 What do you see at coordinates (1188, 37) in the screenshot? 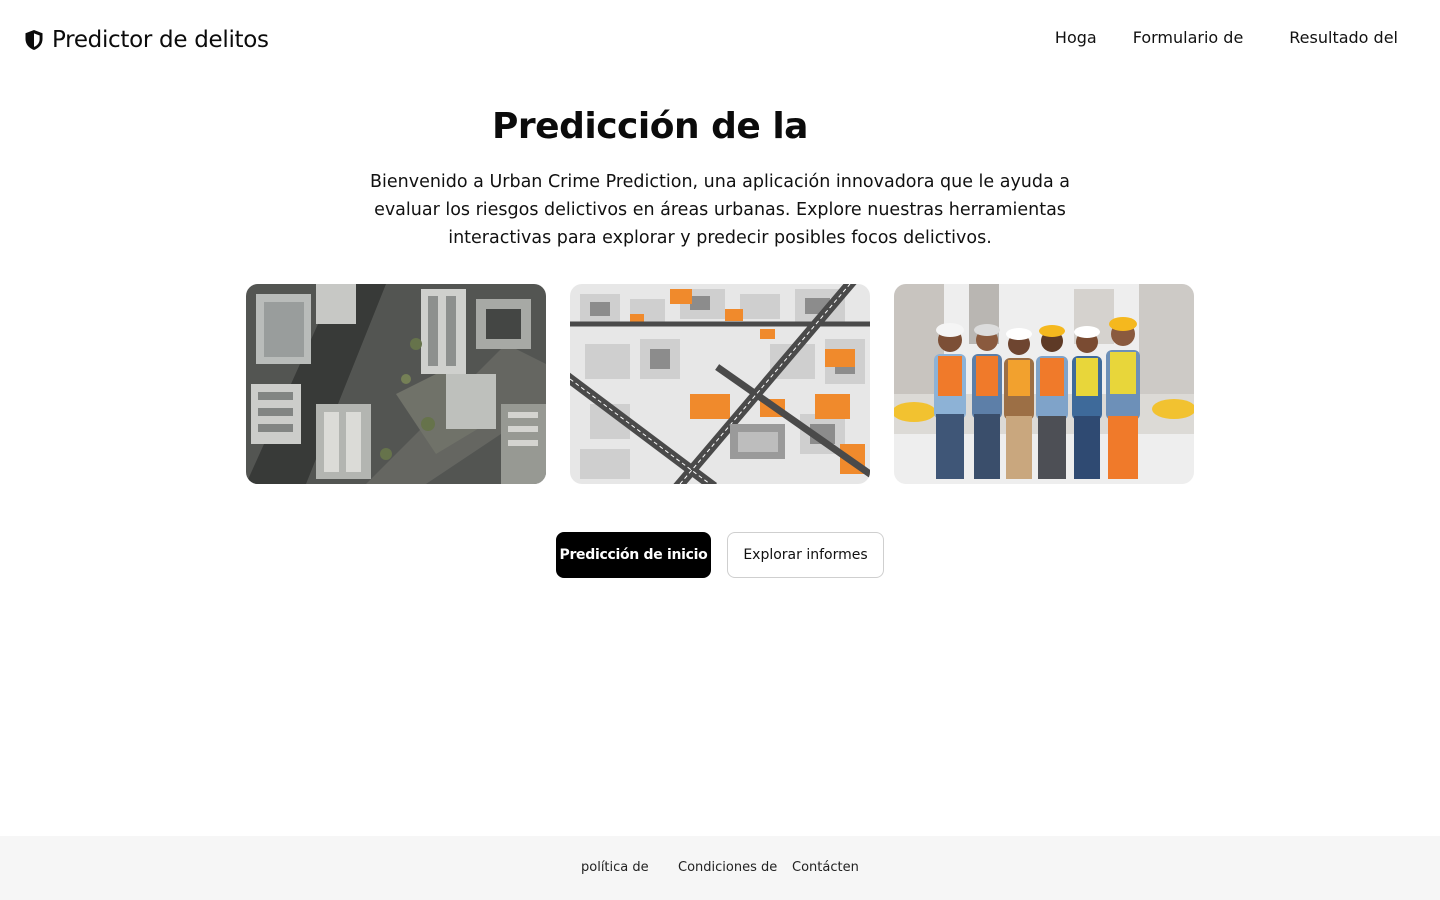
I see `nav-link-form: Formulario de` at bounding box center [1188, 37].